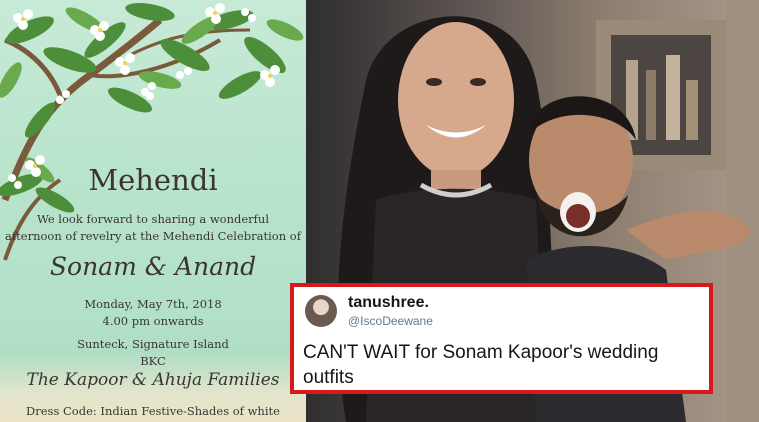 The image size is (759, 422). What do you see at coordinates (153, 361) in the screenshot?
I see `event-area: BKC` at bounding box center [153, 361].